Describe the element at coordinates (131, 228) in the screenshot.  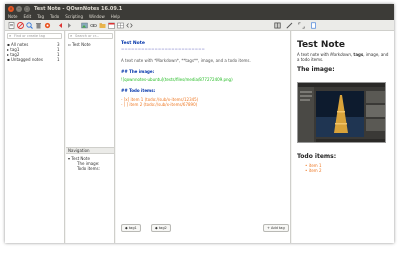
I see `tag-button-tag1: ◆ tag1` at that location.